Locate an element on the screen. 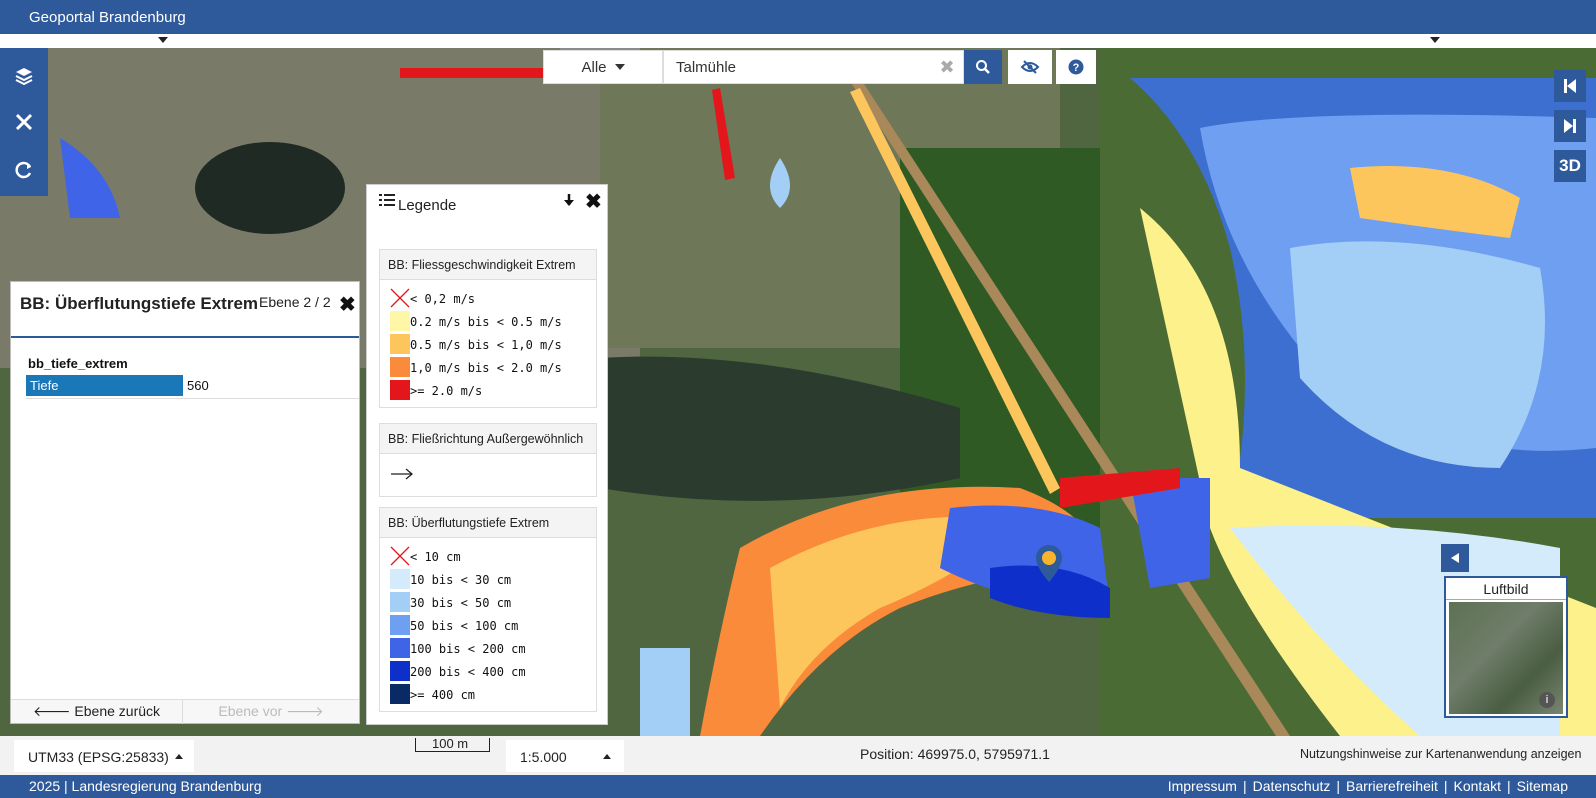 The width and height of the screenshot is (1596, 798). previous-layer-label: Ebene zurück is located at coordinates (117, 711).